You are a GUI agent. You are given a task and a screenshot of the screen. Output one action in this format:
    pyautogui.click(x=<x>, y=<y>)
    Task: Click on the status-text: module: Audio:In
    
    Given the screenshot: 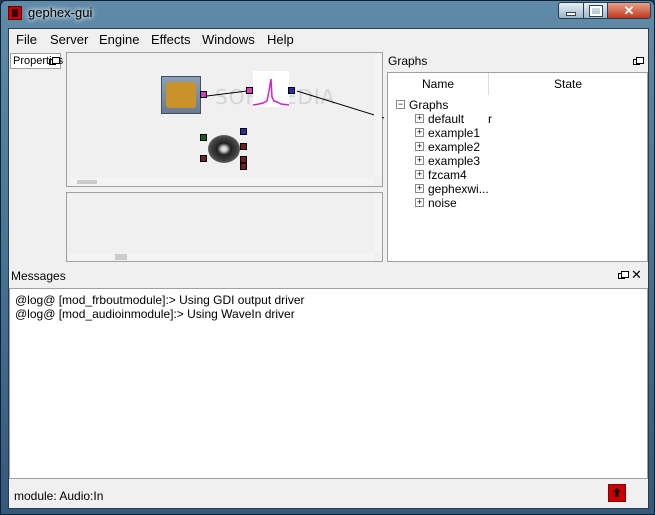 What is the action you would take?
    pyautogui.click(x=59, y=496)
    